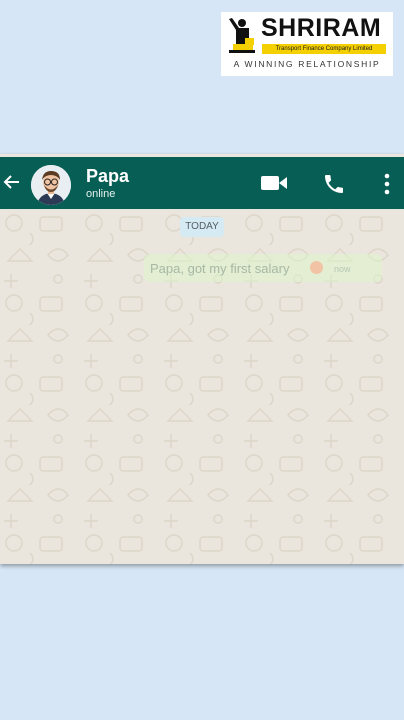  What do you see at coordinates (107, 176) in the screenshot?
I see `contact-name: Papa` at bounding box center [107, 176].